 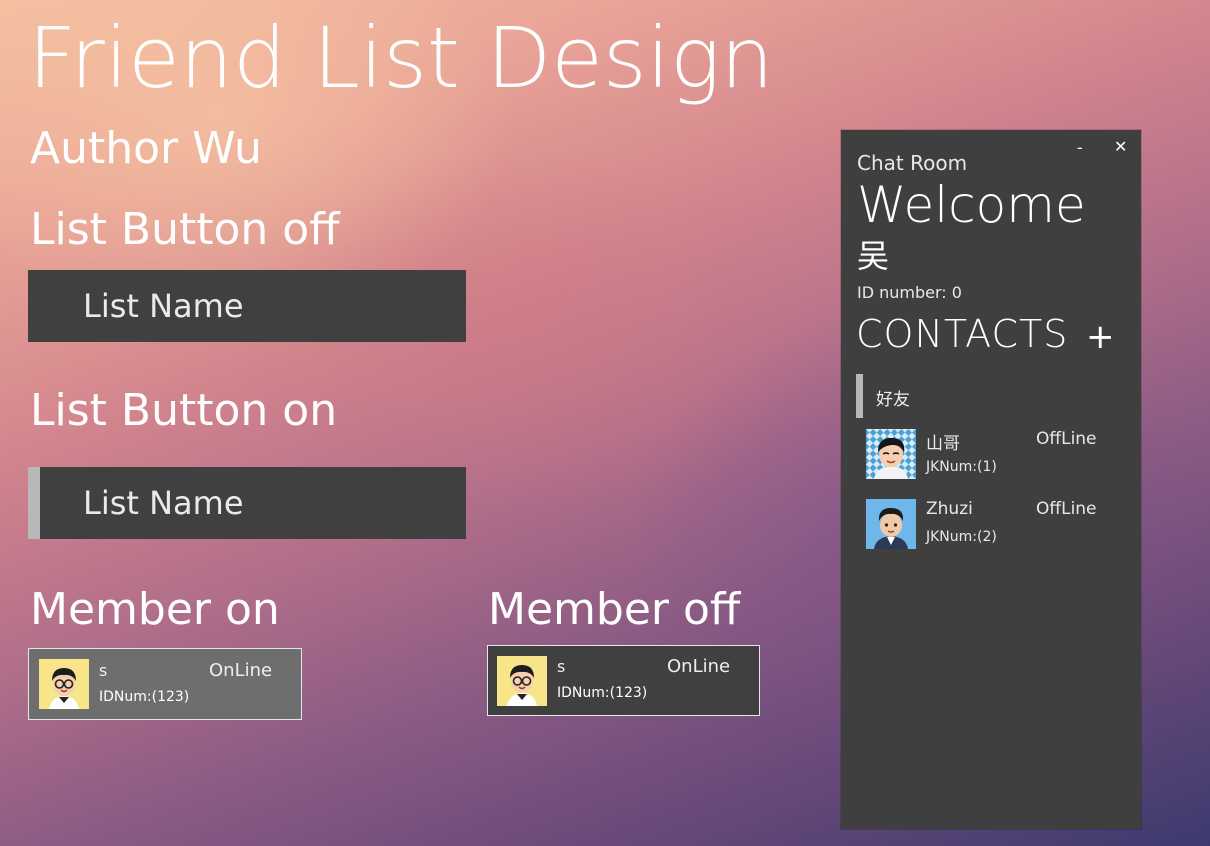 What do you see at coordinates (962, 334) in the screenshot?
I see `contacts-header: CONTACTS` at bounding box center [962, 334].